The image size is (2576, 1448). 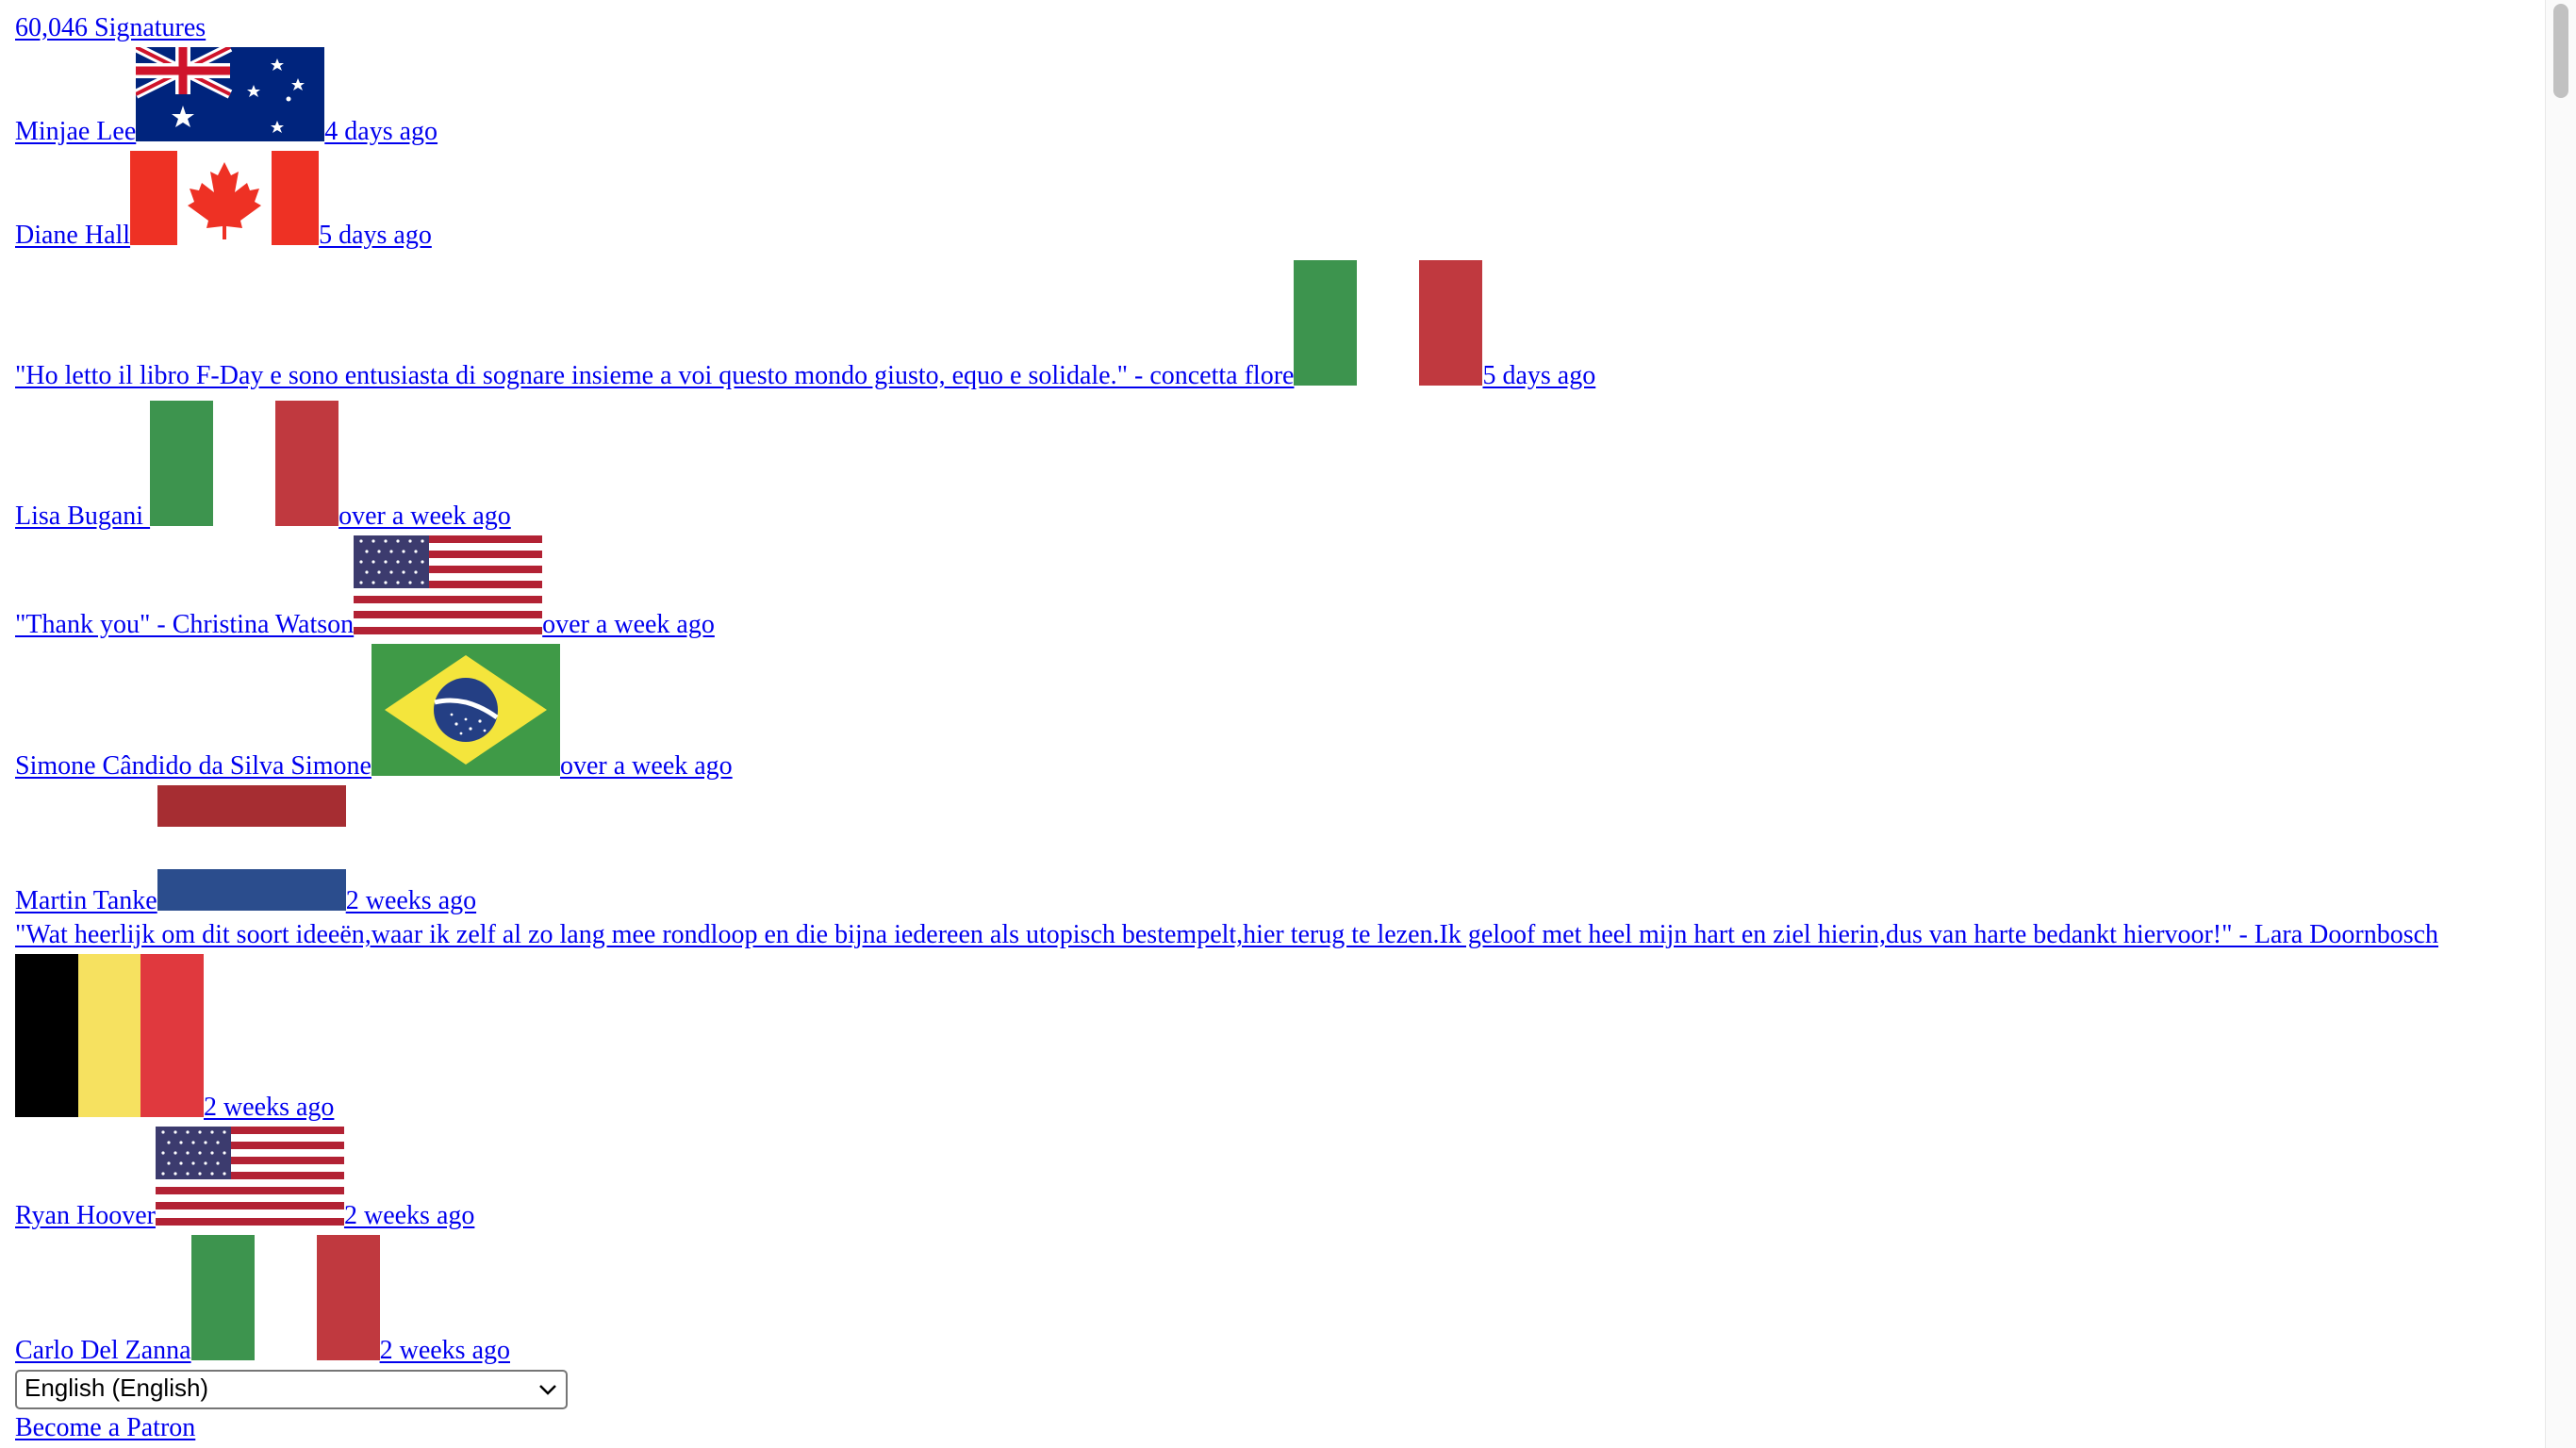 What do you see at coordinates (110, 27) in the screenshot?
I see `signature-count-link: 60,046 Signatures` at bounding box center [110, 27].